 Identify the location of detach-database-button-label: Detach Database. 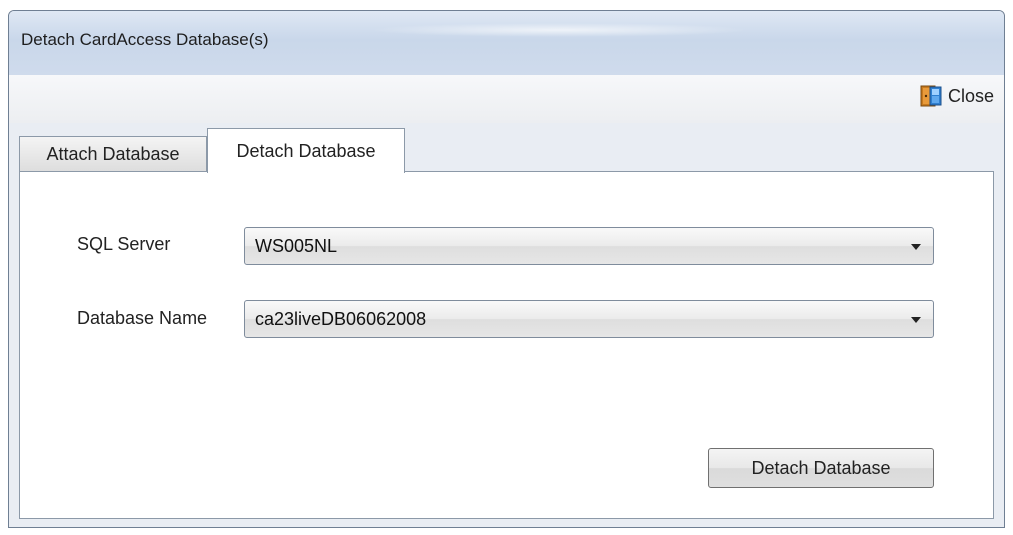
(821, 467).